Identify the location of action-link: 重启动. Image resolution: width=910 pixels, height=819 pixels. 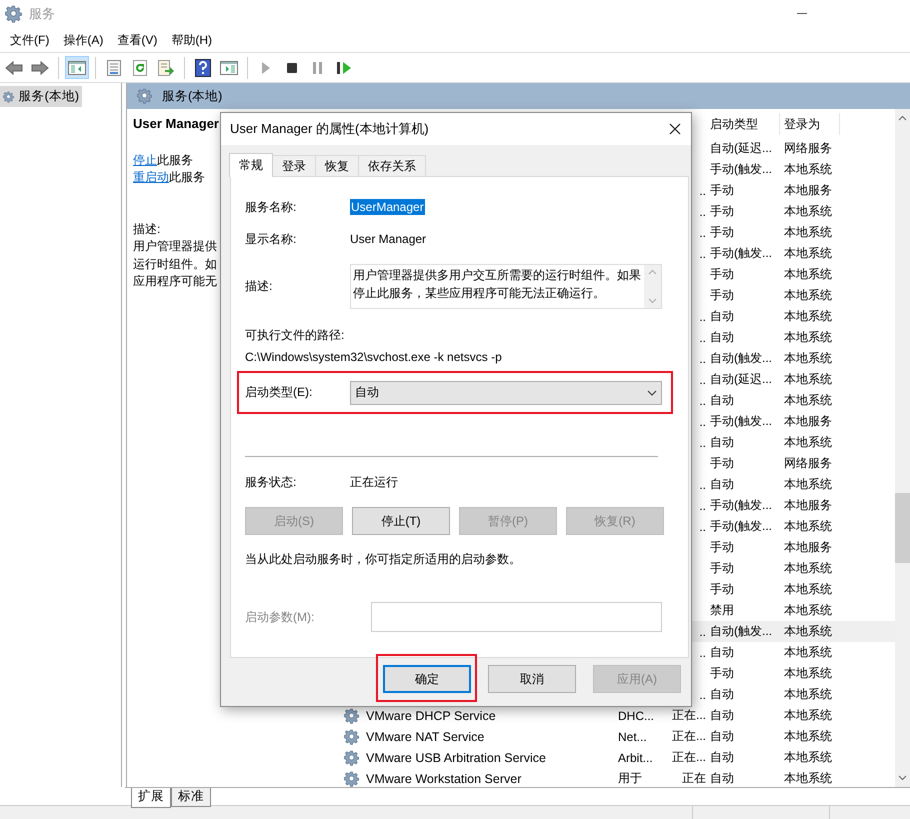
(151, 177).